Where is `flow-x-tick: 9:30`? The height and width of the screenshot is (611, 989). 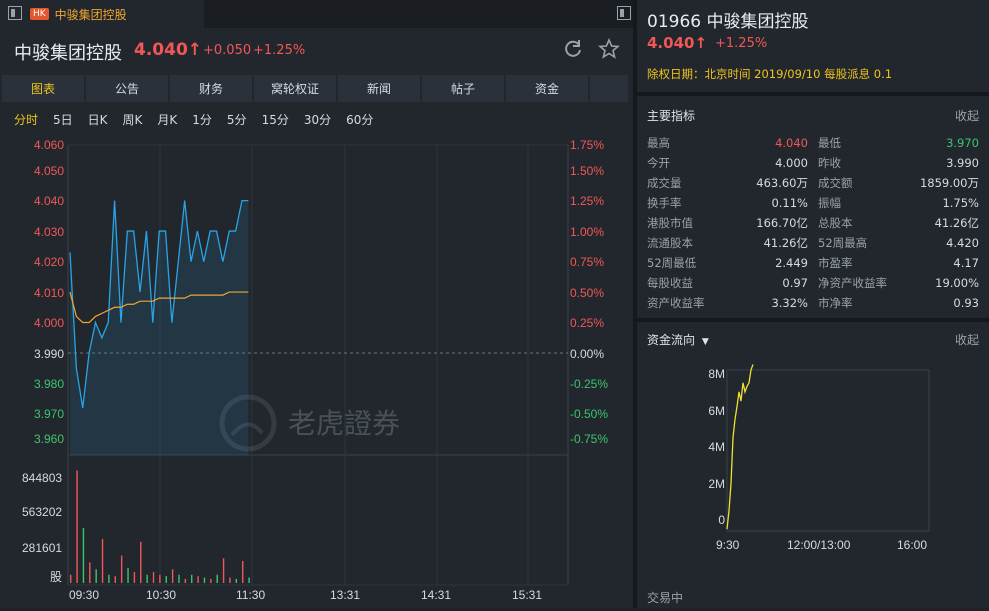
flow-x-tick: 9:30 is located at coordinates (728, 545).